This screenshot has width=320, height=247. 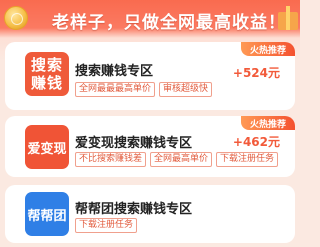 What do you see at coordinates (256, 73) in the screenshot?
I see `reward-amount: +524元` at bounding box center [256, 73].